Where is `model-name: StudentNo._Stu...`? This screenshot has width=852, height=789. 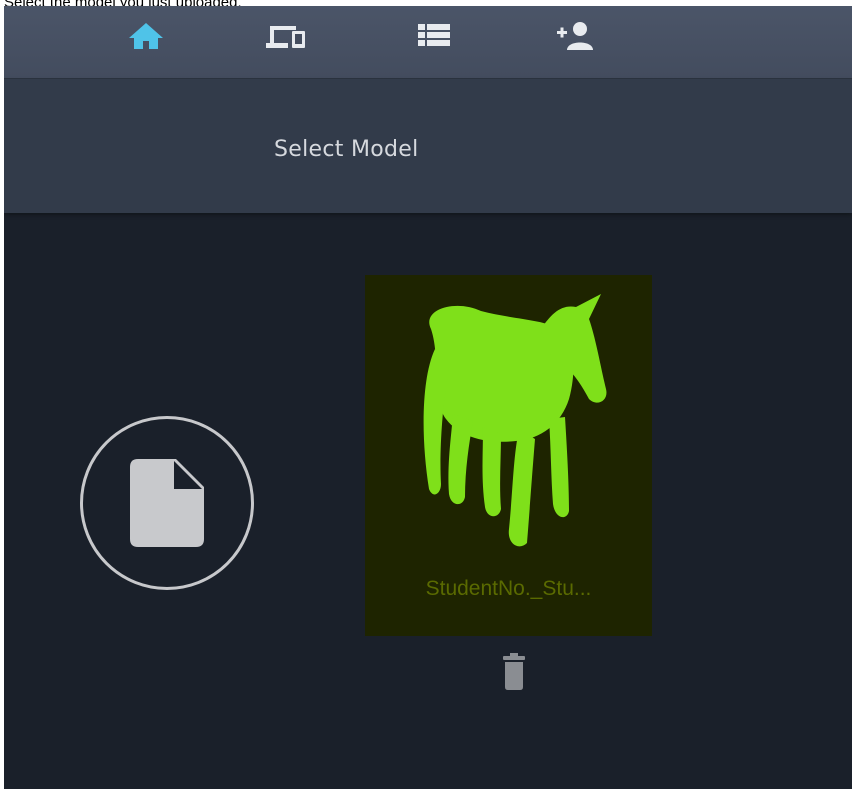
model-name: StudentNo._Stu... is located at coordinates (508, 588).